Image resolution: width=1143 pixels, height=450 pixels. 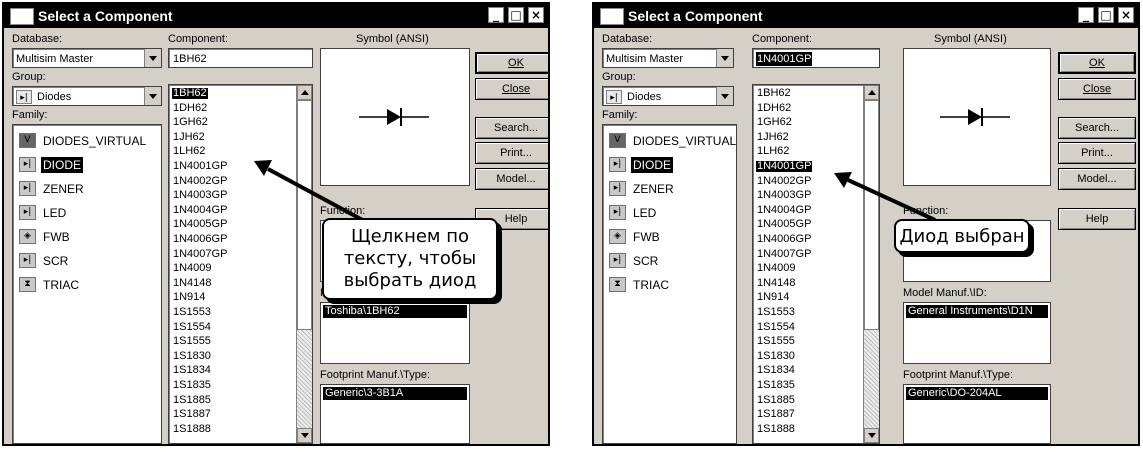 What do you see at coordinates (319, 196) in the screenshot?
I see `arrow-left` at bounding box center [319, 196].